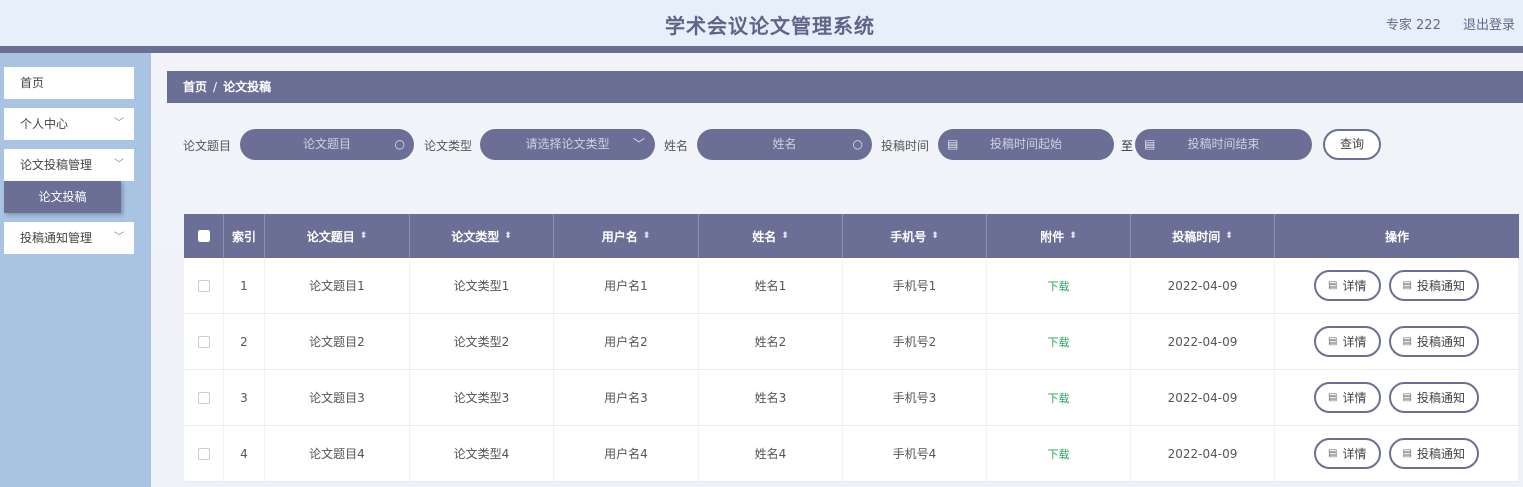  Describe the element at coordinates (330, 236) in the screenshot. I see `header-title-label: 论文题目` at that location.